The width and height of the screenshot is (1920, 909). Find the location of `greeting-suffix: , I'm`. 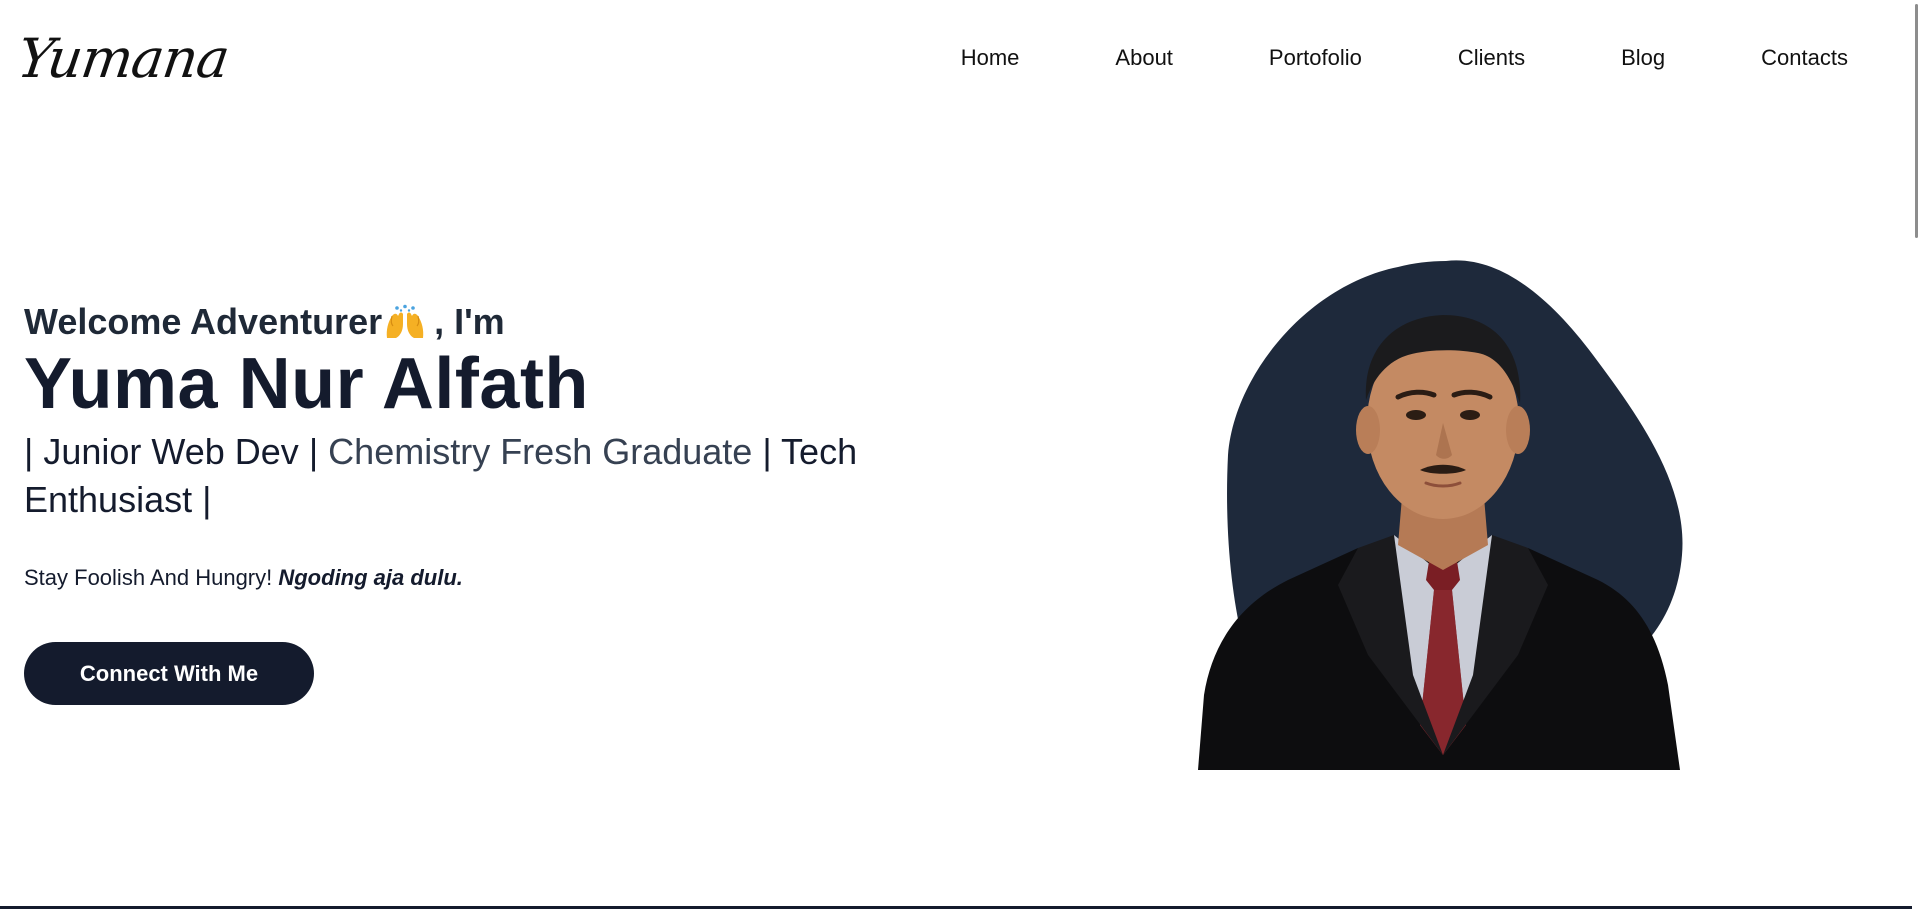

greeting-suffix: , I'm is located at coordinates (469, 321).